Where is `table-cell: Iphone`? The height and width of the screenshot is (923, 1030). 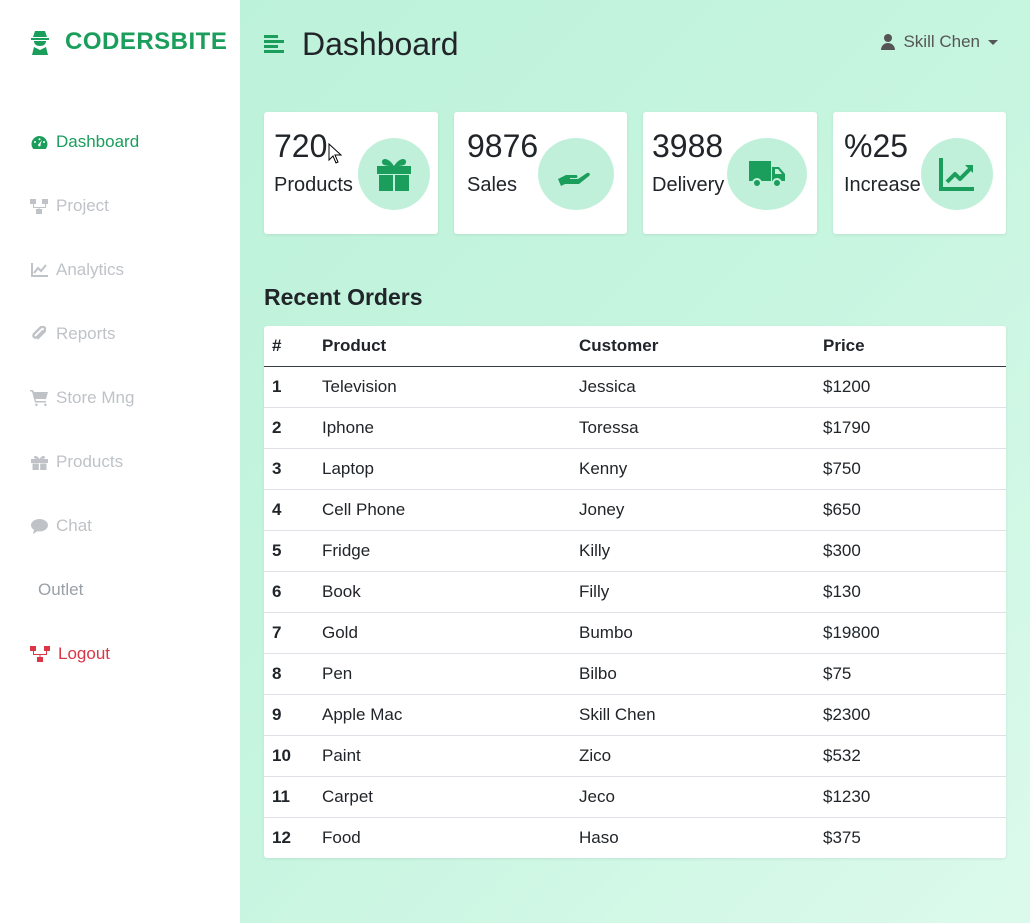
table-cell: Iphone is located at coordinates (450, 427).